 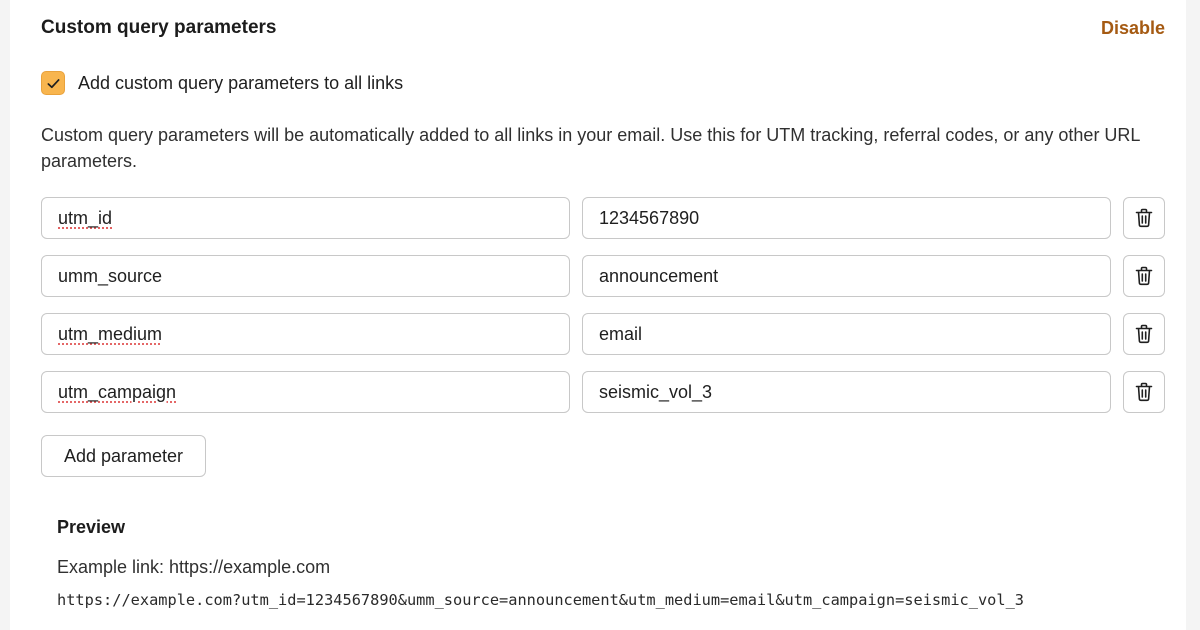 What do you see at coordinates (159, 27) in the screenshot?
I see `section-title: Custom query parameters` at bounding box center [159, 27].